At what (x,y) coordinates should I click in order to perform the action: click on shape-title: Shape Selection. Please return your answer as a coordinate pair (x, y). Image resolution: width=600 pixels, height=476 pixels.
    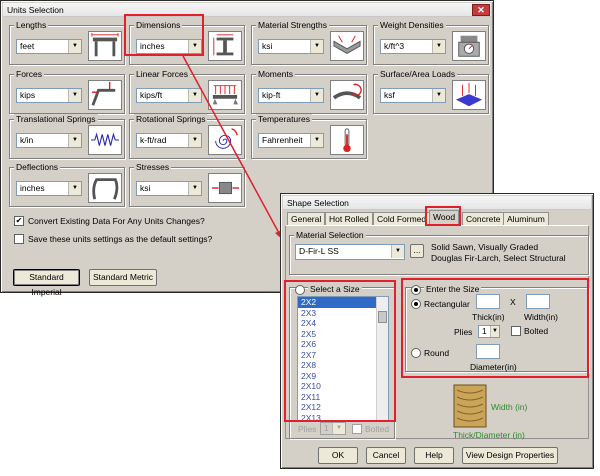
    Looking at the image, I should click on (318, 203).